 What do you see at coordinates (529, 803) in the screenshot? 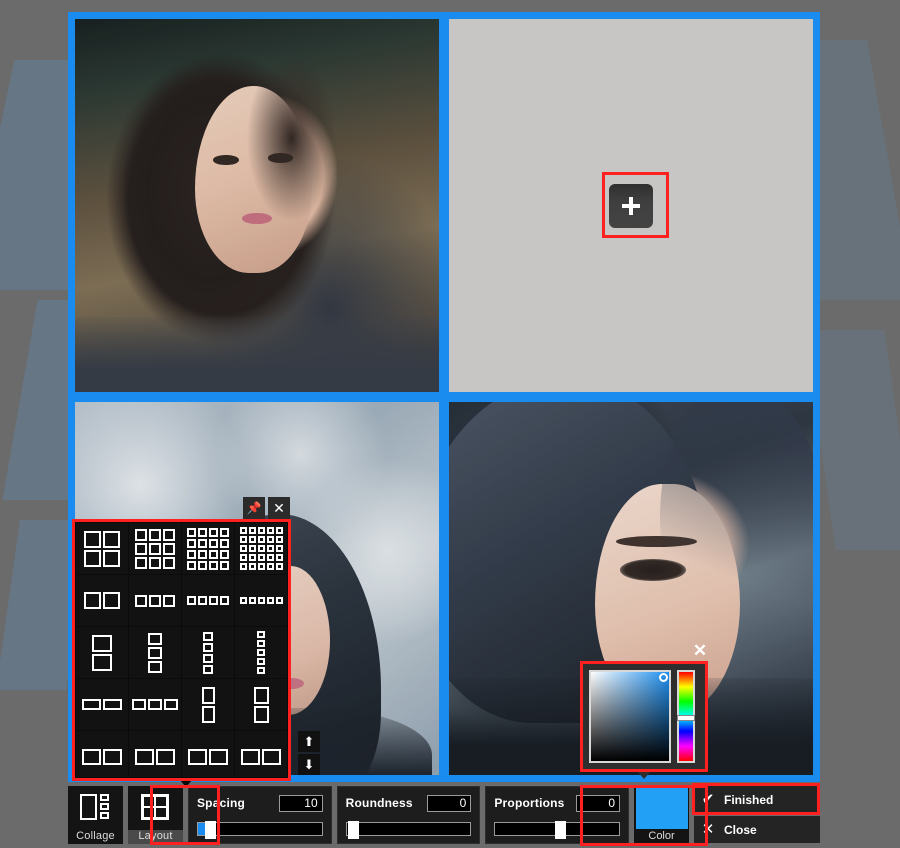
I see `proportions-label: Proportions` at bounding box center [529, 803].